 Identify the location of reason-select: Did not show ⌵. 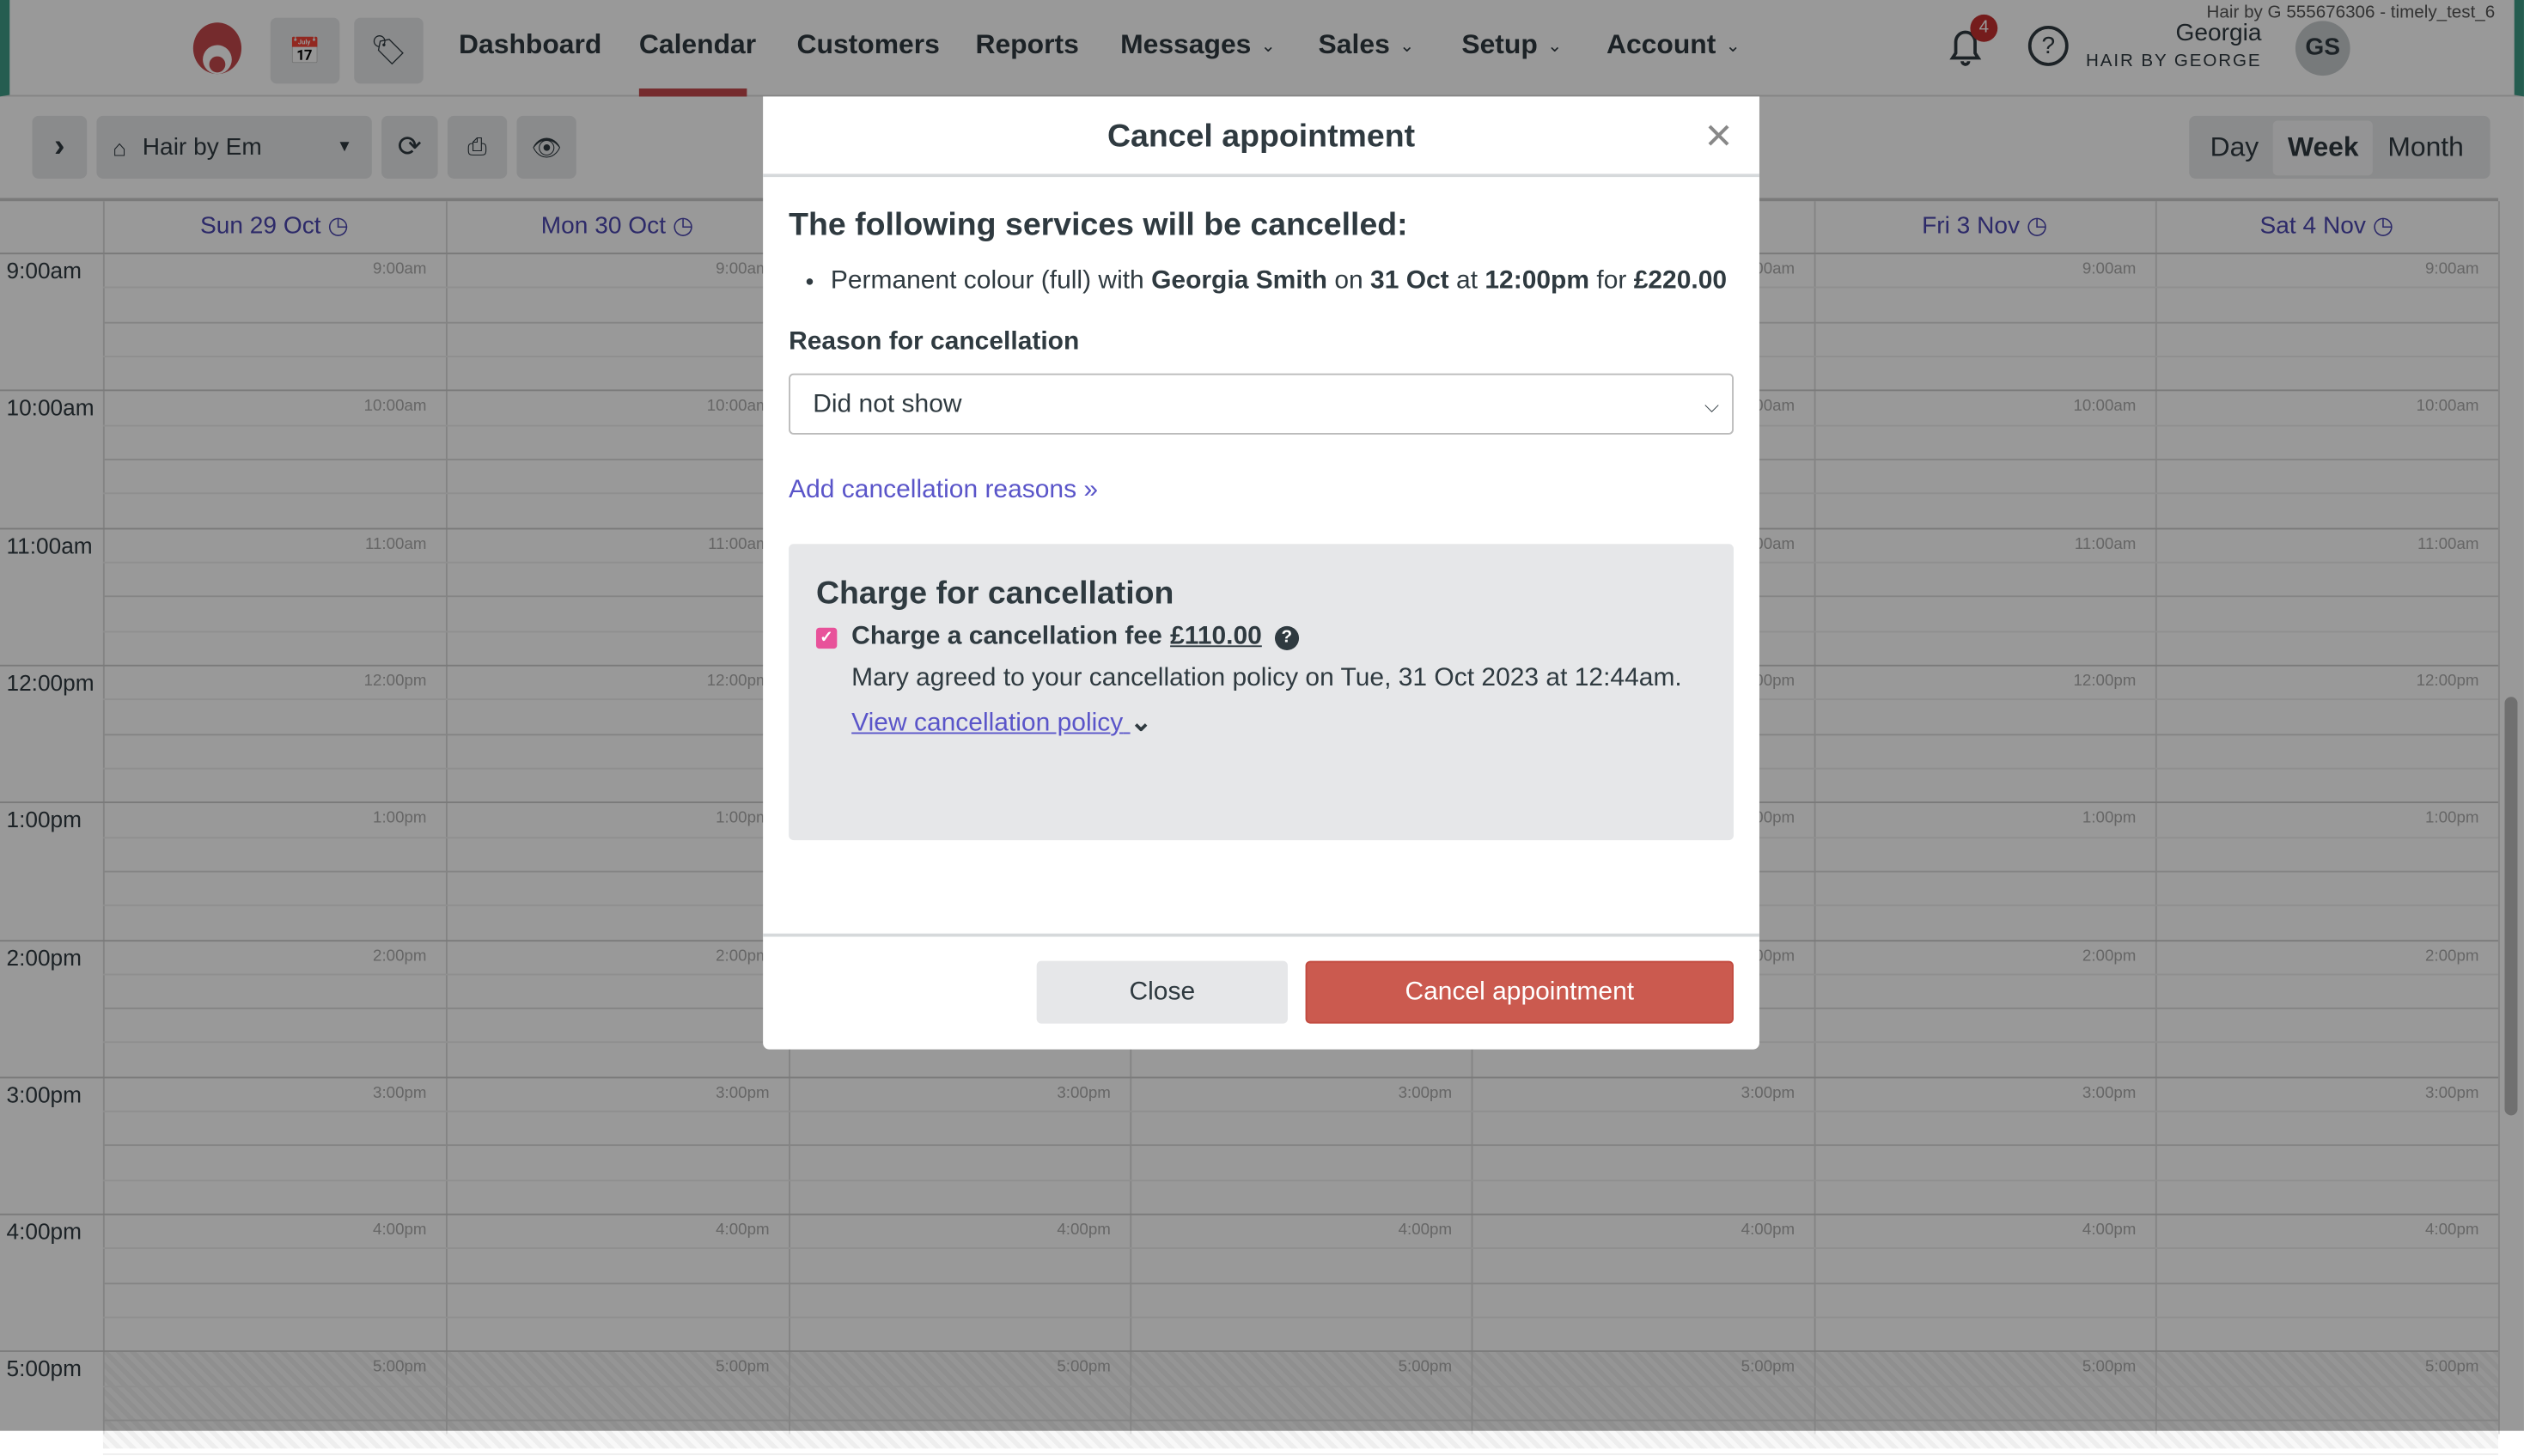
(1261, 404).